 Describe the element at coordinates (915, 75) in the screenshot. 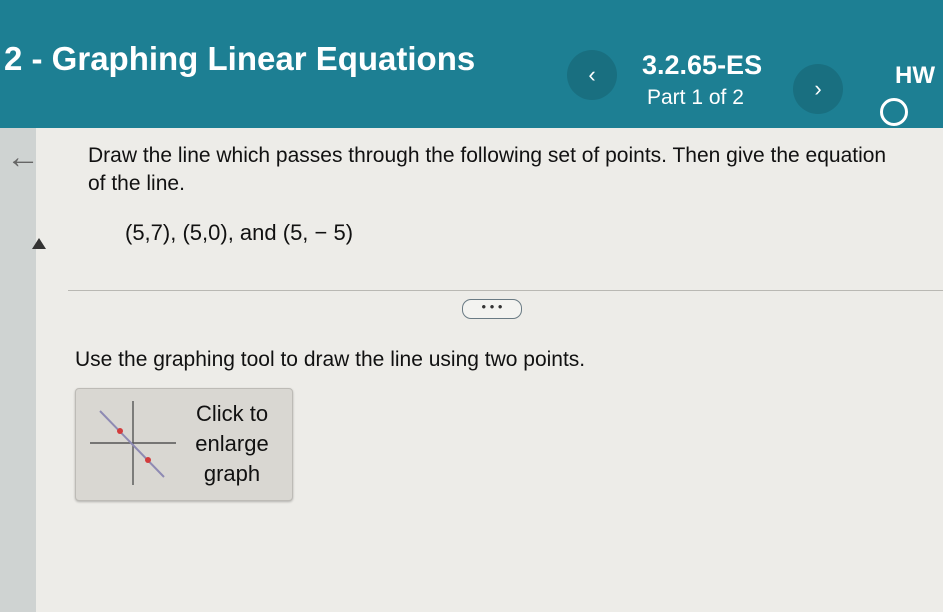

I see `hw-score-label: HW` at that location.